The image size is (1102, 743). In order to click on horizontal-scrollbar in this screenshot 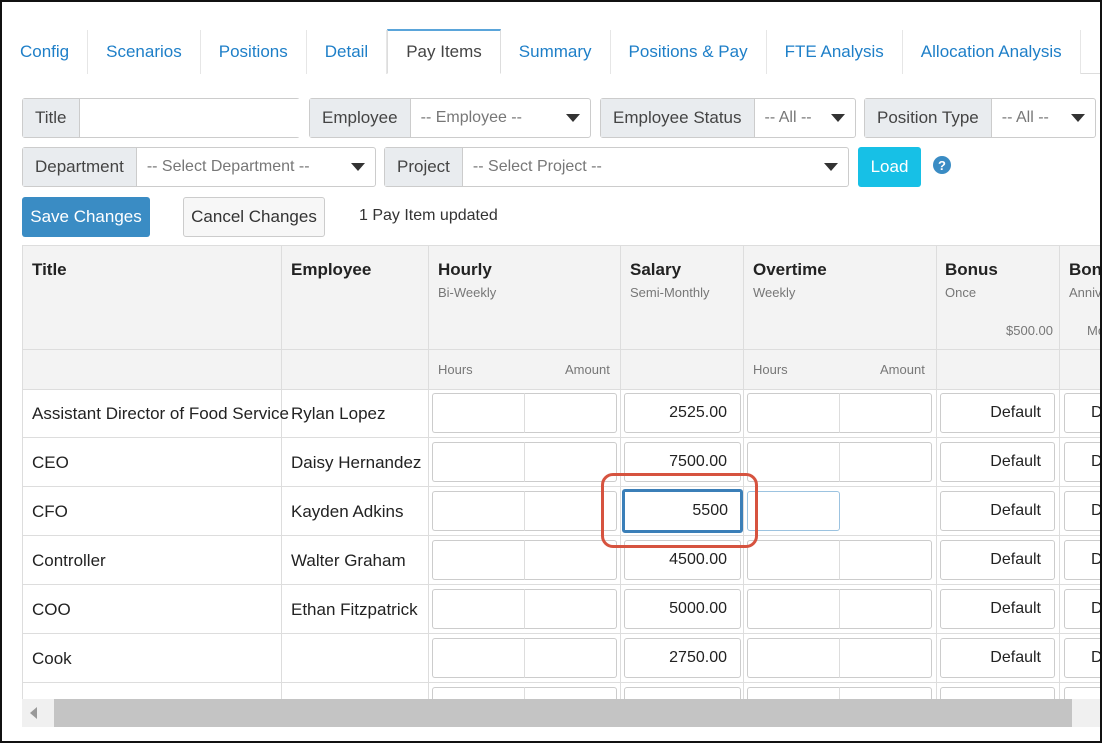, I will do `click(561, 713)`.